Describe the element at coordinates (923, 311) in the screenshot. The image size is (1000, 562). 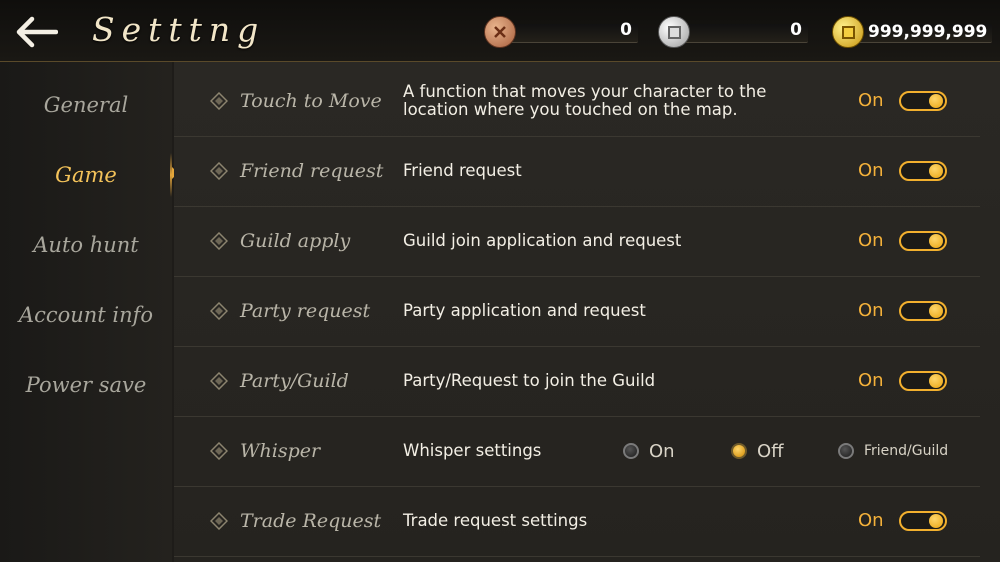
I see `party-request-toggle` at that location.